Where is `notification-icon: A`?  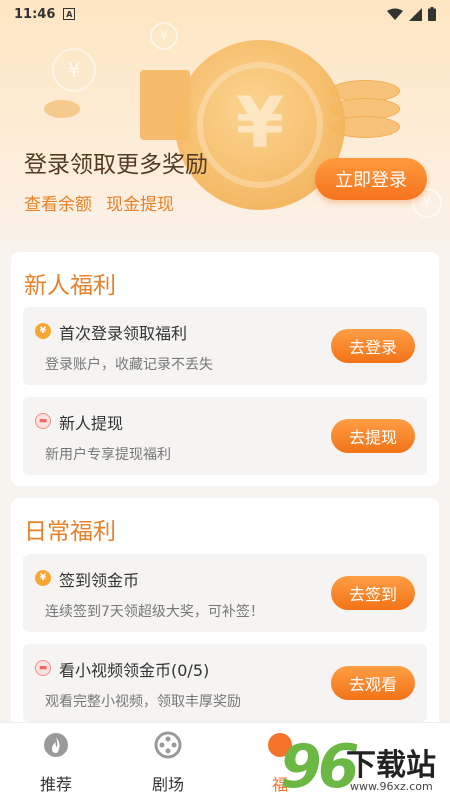
notification-icon: A is located at coordinates (69, 14).